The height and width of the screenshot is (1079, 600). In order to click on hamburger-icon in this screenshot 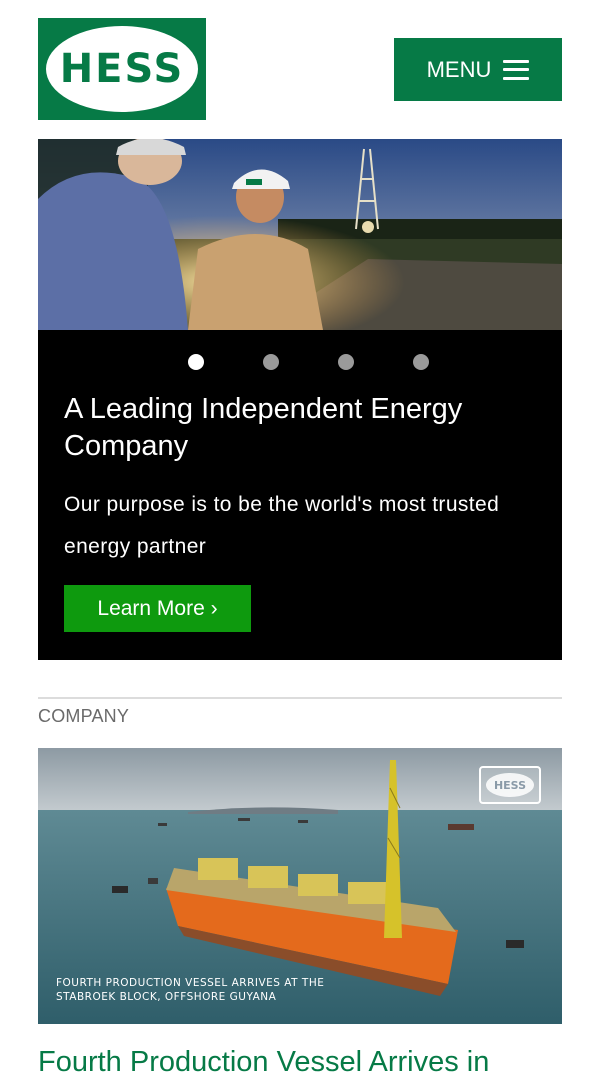, I will do `click(516, 69)`.